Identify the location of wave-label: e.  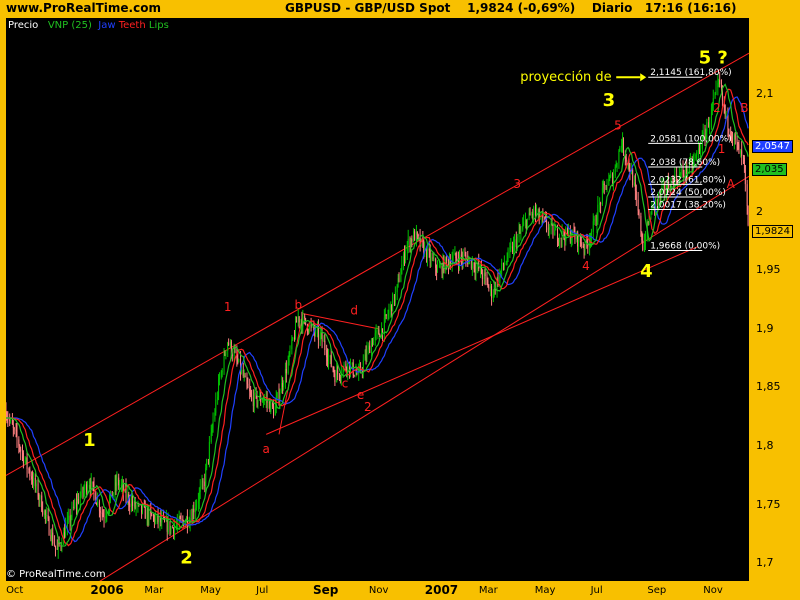
(360, 395).